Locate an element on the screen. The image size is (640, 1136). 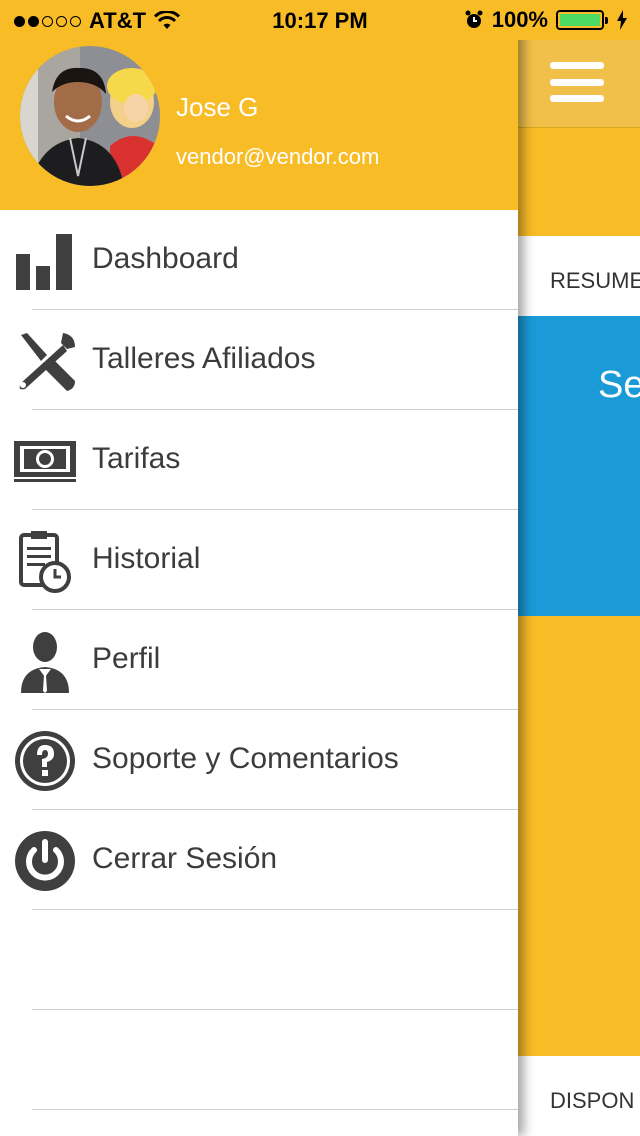
power-icon is located at coordinates (45, 861).